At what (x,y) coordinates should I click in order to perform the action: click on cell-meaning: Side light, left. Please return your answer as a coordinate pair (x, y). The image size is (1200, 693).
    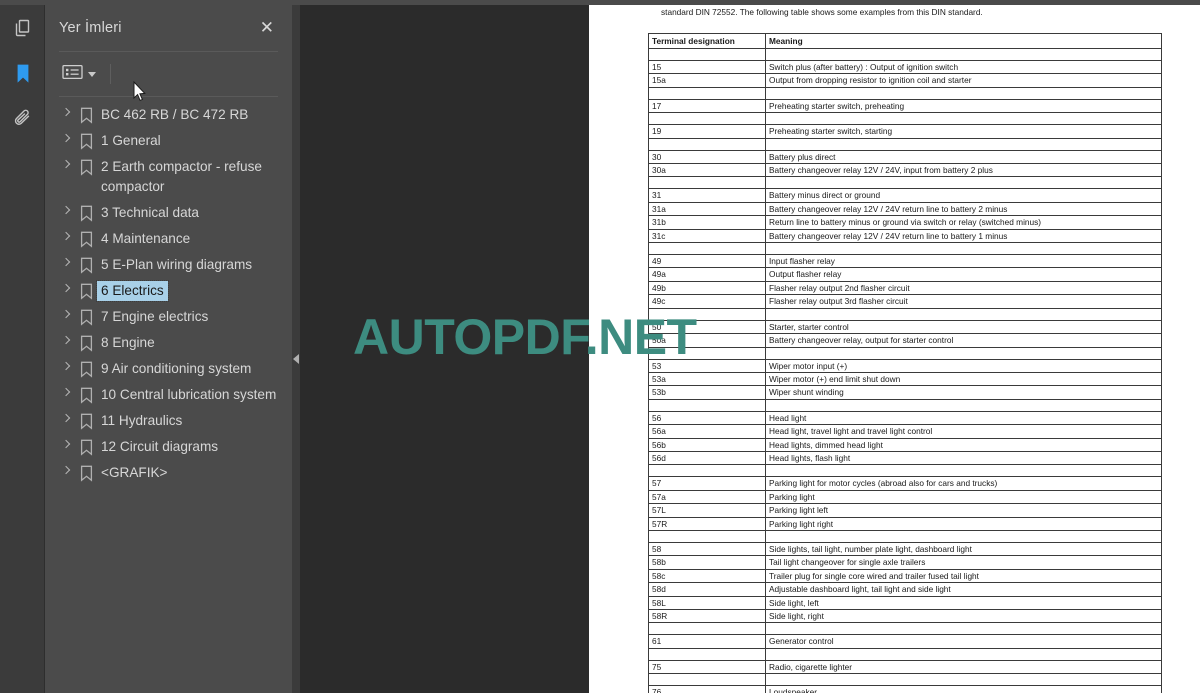
    Looking at the image, I should click on (963, 603).